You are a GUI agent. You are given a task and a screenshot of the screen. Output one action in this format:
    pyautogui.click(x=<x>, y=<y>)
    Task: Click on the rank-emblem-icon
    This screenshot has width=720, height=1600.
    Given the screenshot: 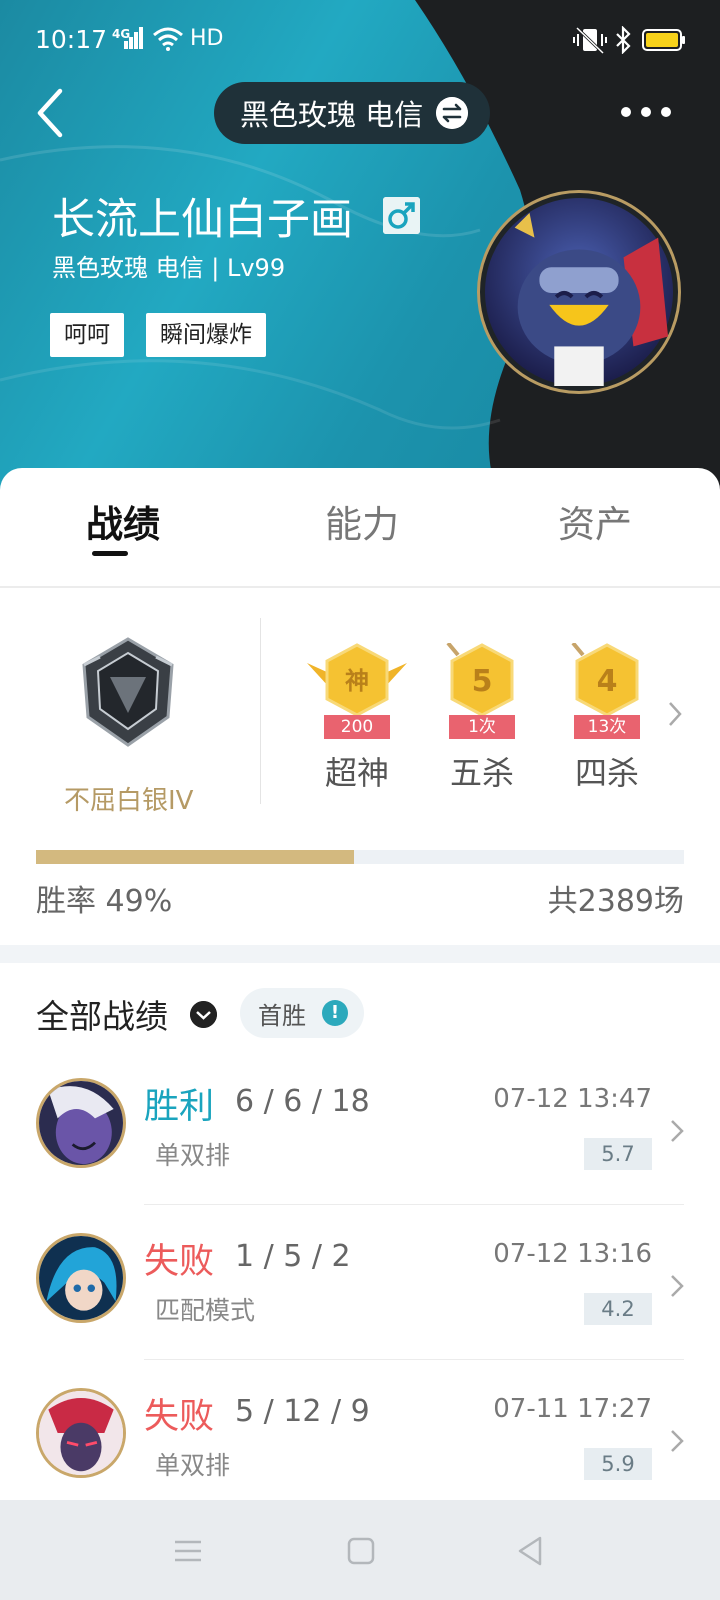 What is the action you would take?
    pyautogui.click(x=128, y=692)
    